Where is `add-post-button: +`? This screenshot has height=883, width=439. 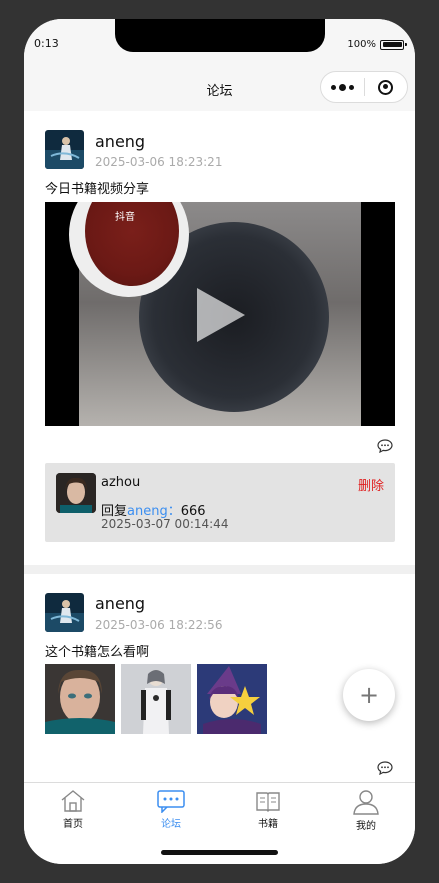
add-post-button: + is located at coordinates (369, 695).